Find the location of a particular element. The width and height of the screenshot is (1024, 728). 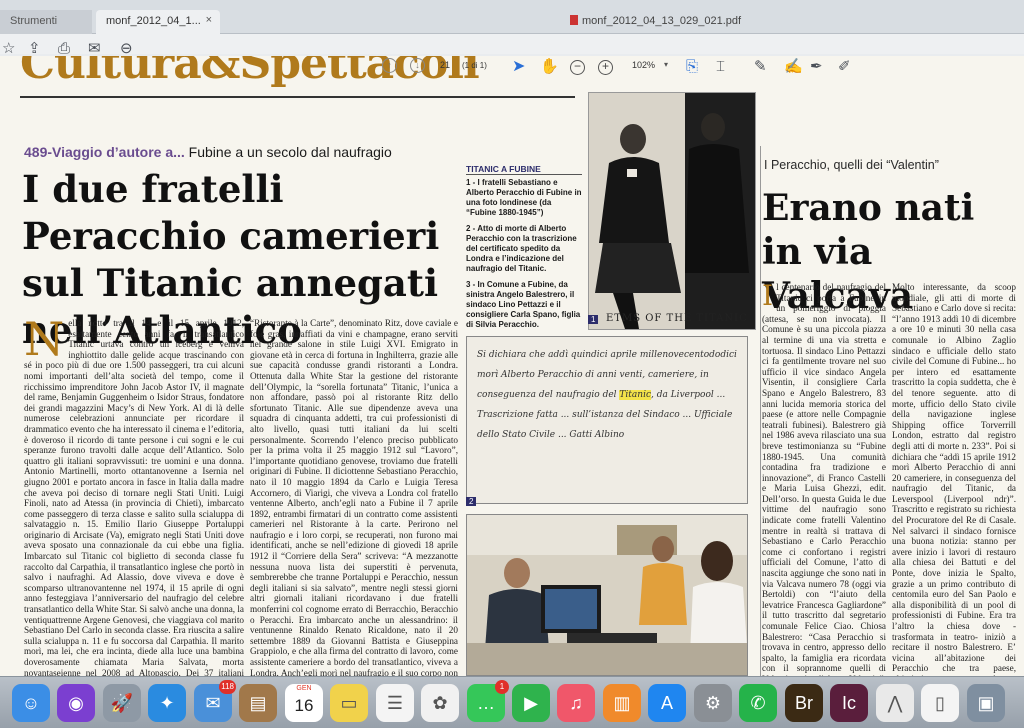

dock-glyph: ▥ is located at coordinates (622, 703).